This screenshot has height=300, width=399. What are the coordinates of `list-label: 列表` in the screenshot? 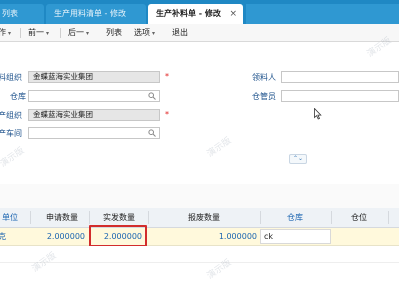 It's located at (114, 32).